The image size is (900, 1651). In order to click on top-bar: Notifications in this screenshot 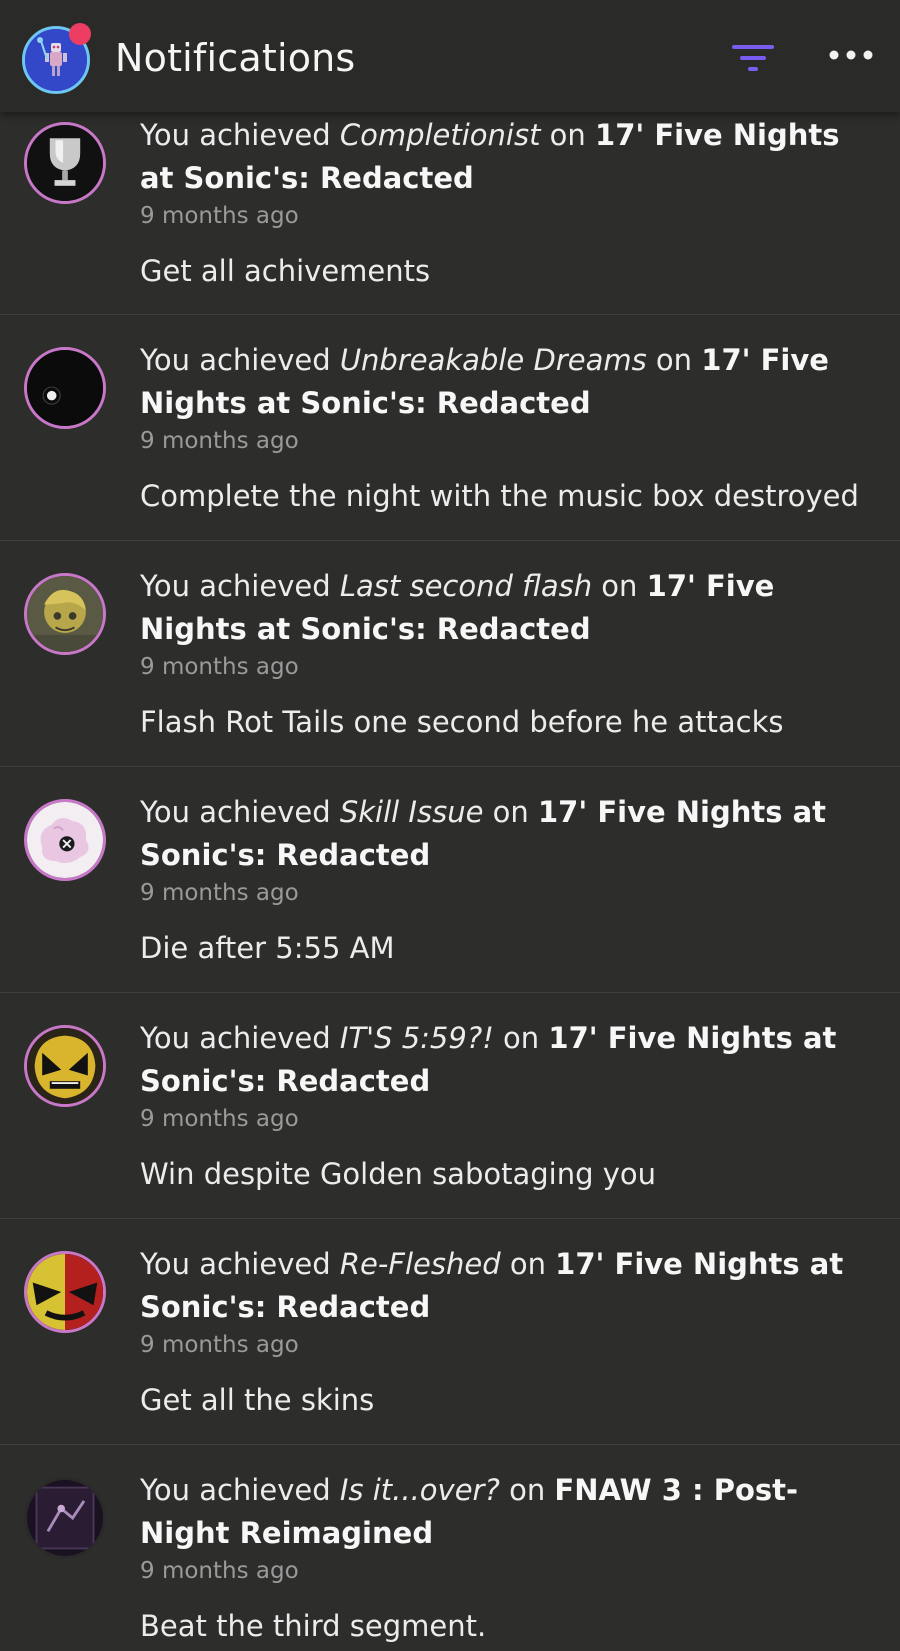, I will do `click(450, 56)`.